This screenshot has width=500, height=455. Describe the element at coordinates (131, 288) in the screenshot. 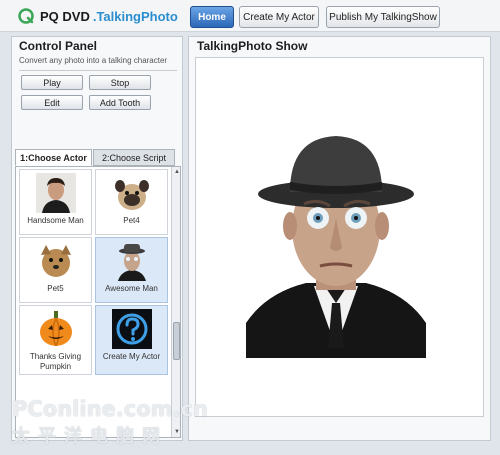

I see `actor-label: Awesome Man` at that location.